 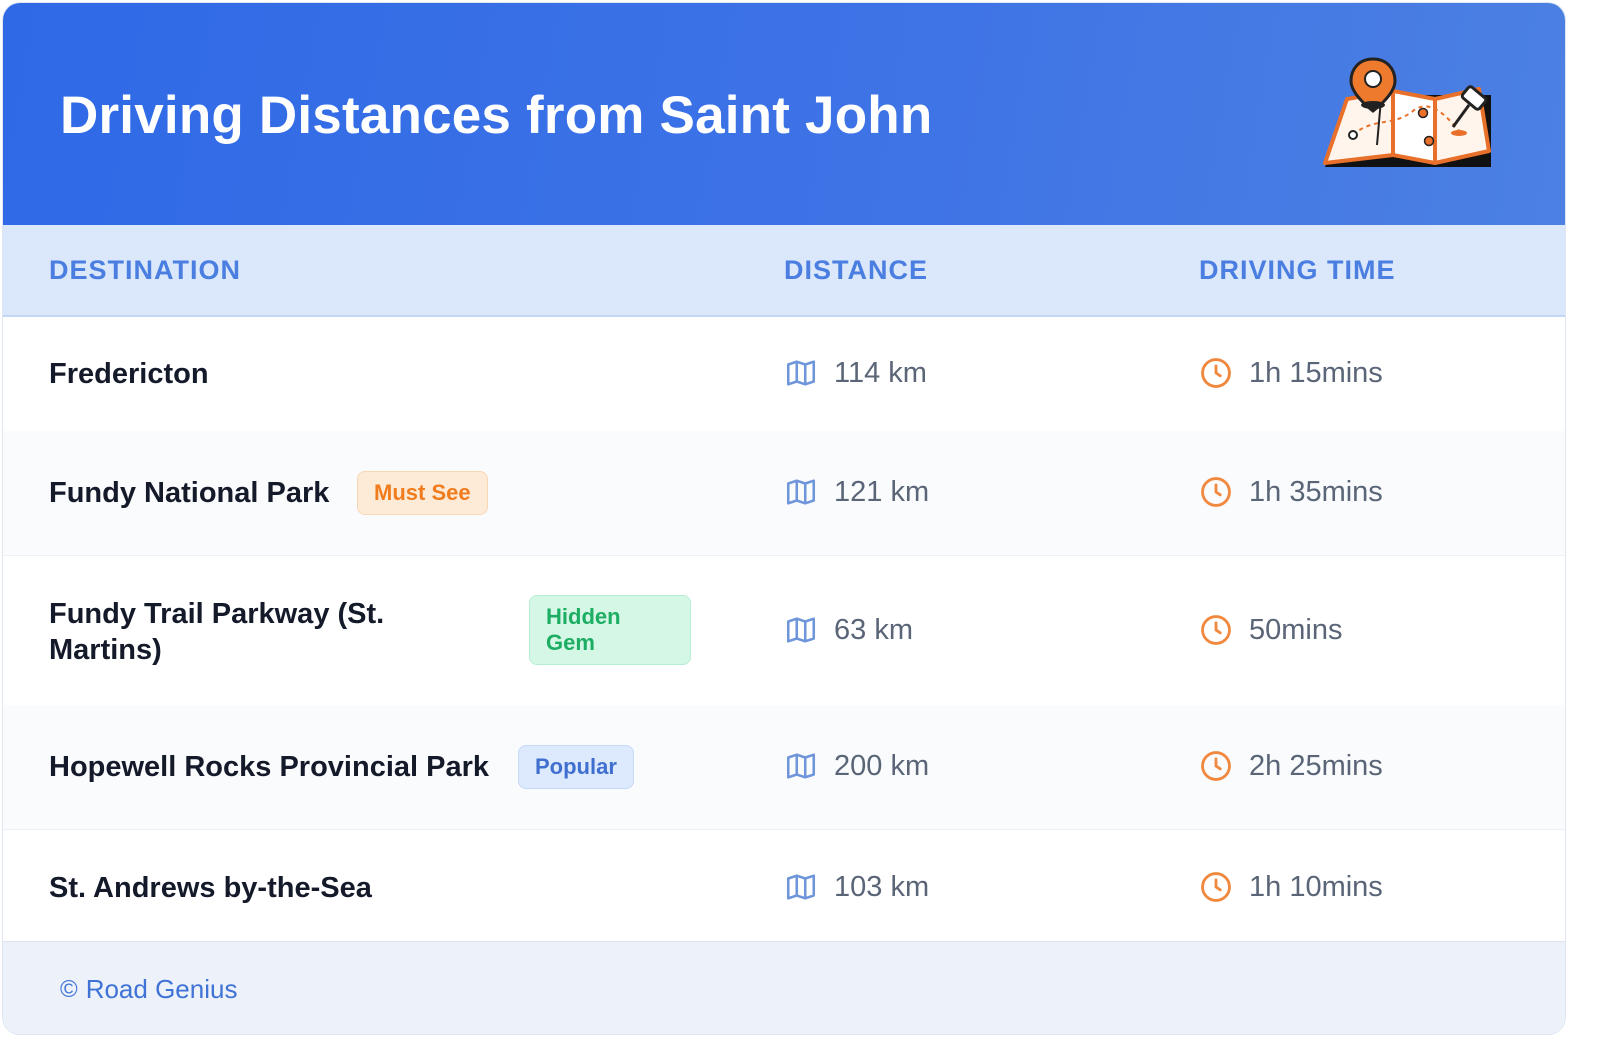 I want to click on distance-cell: 103 km, so click(x=856, y=887).